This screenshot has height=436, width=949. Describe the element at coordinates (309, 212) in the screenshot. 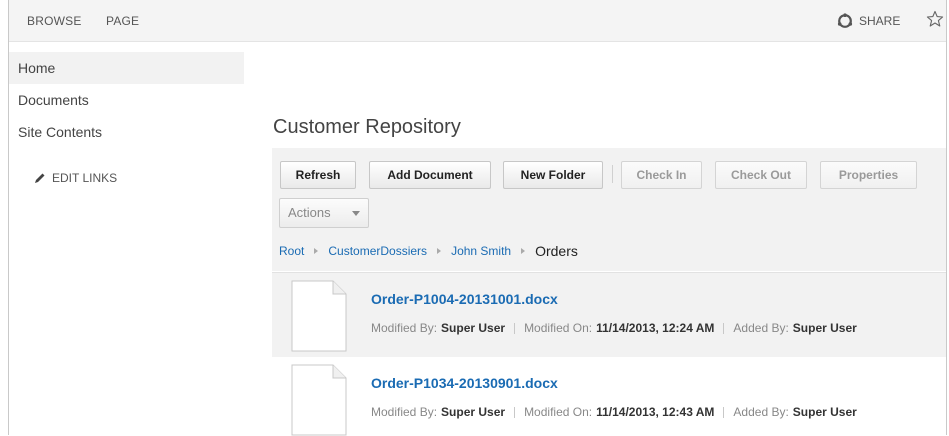

I see `actions-label: Actions` at that location.